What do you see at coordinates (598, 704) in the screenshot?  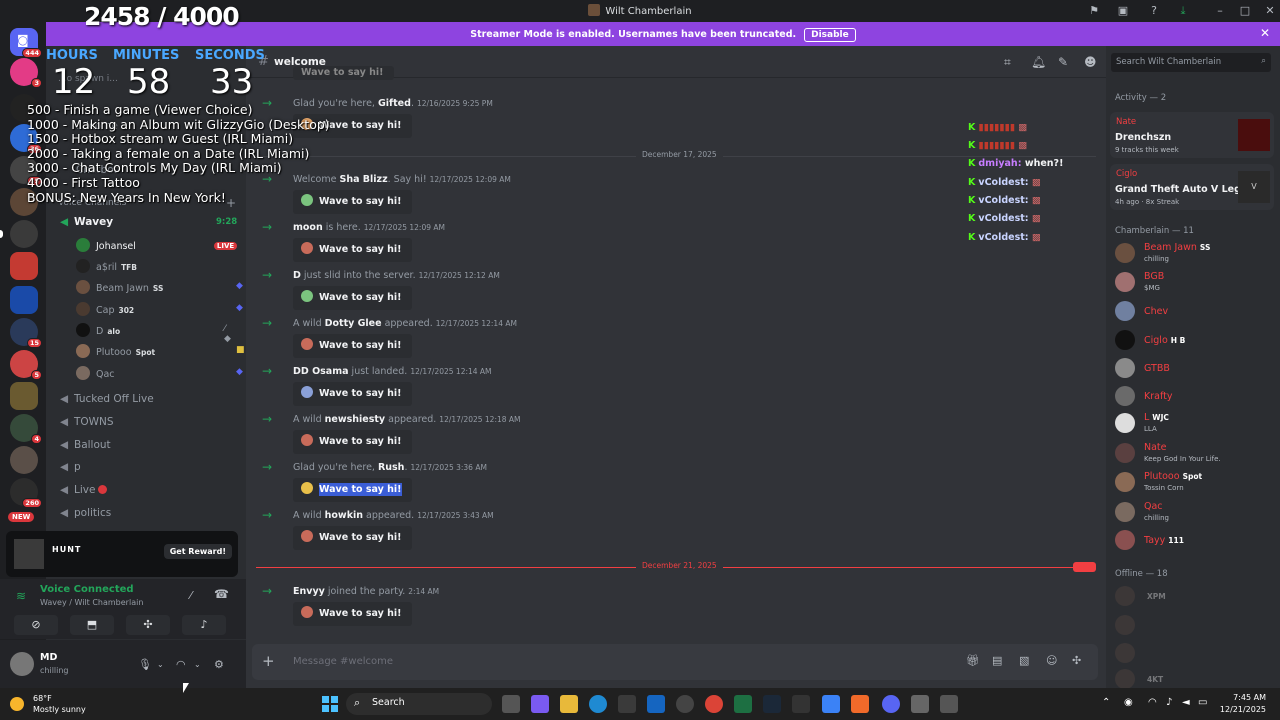 I see `edge-icon` at bounding box center [598, 704].